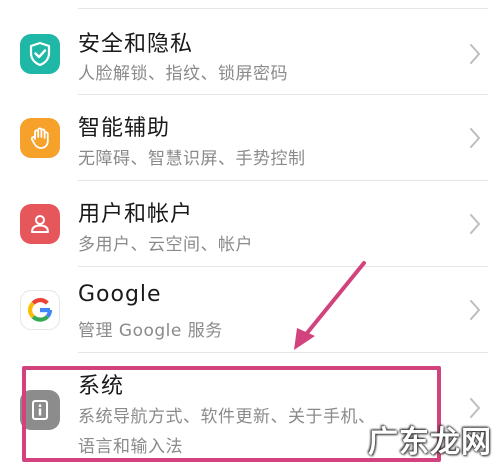  Describe the element at coordinates (192, 159) in the screenshot. I see `item-subtitle: 无障碍、智慧识屏、手势控制` at that location.